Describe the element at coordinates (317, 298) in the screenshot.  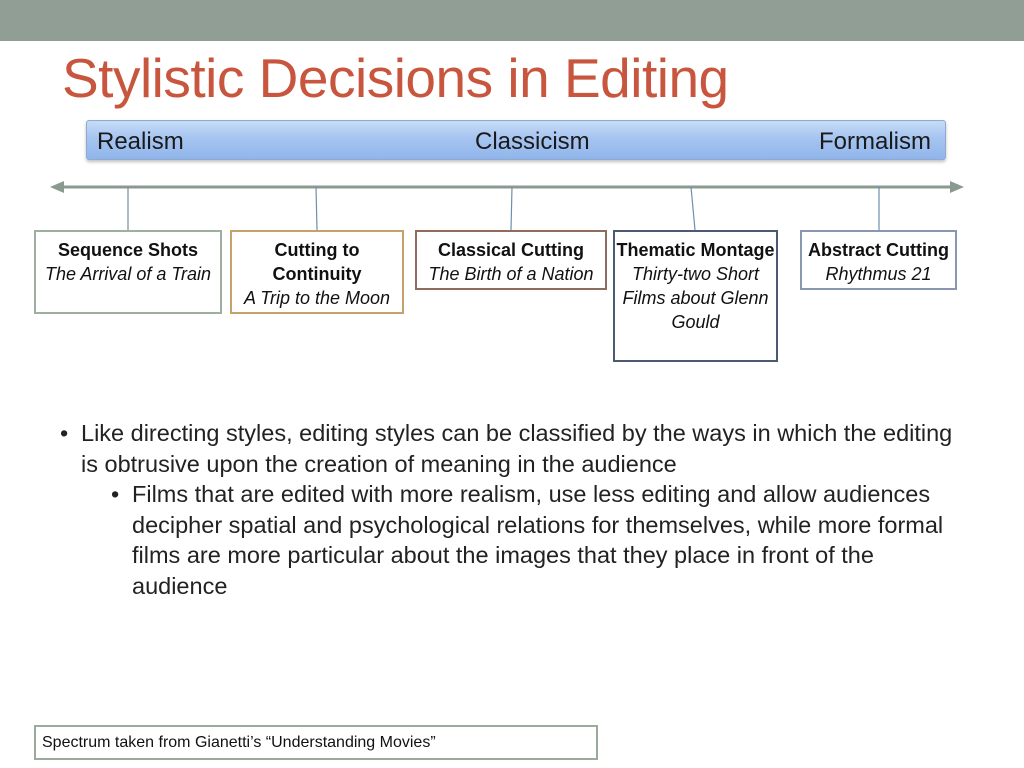
I see `box-film: A Trip to the Moon` at that location.